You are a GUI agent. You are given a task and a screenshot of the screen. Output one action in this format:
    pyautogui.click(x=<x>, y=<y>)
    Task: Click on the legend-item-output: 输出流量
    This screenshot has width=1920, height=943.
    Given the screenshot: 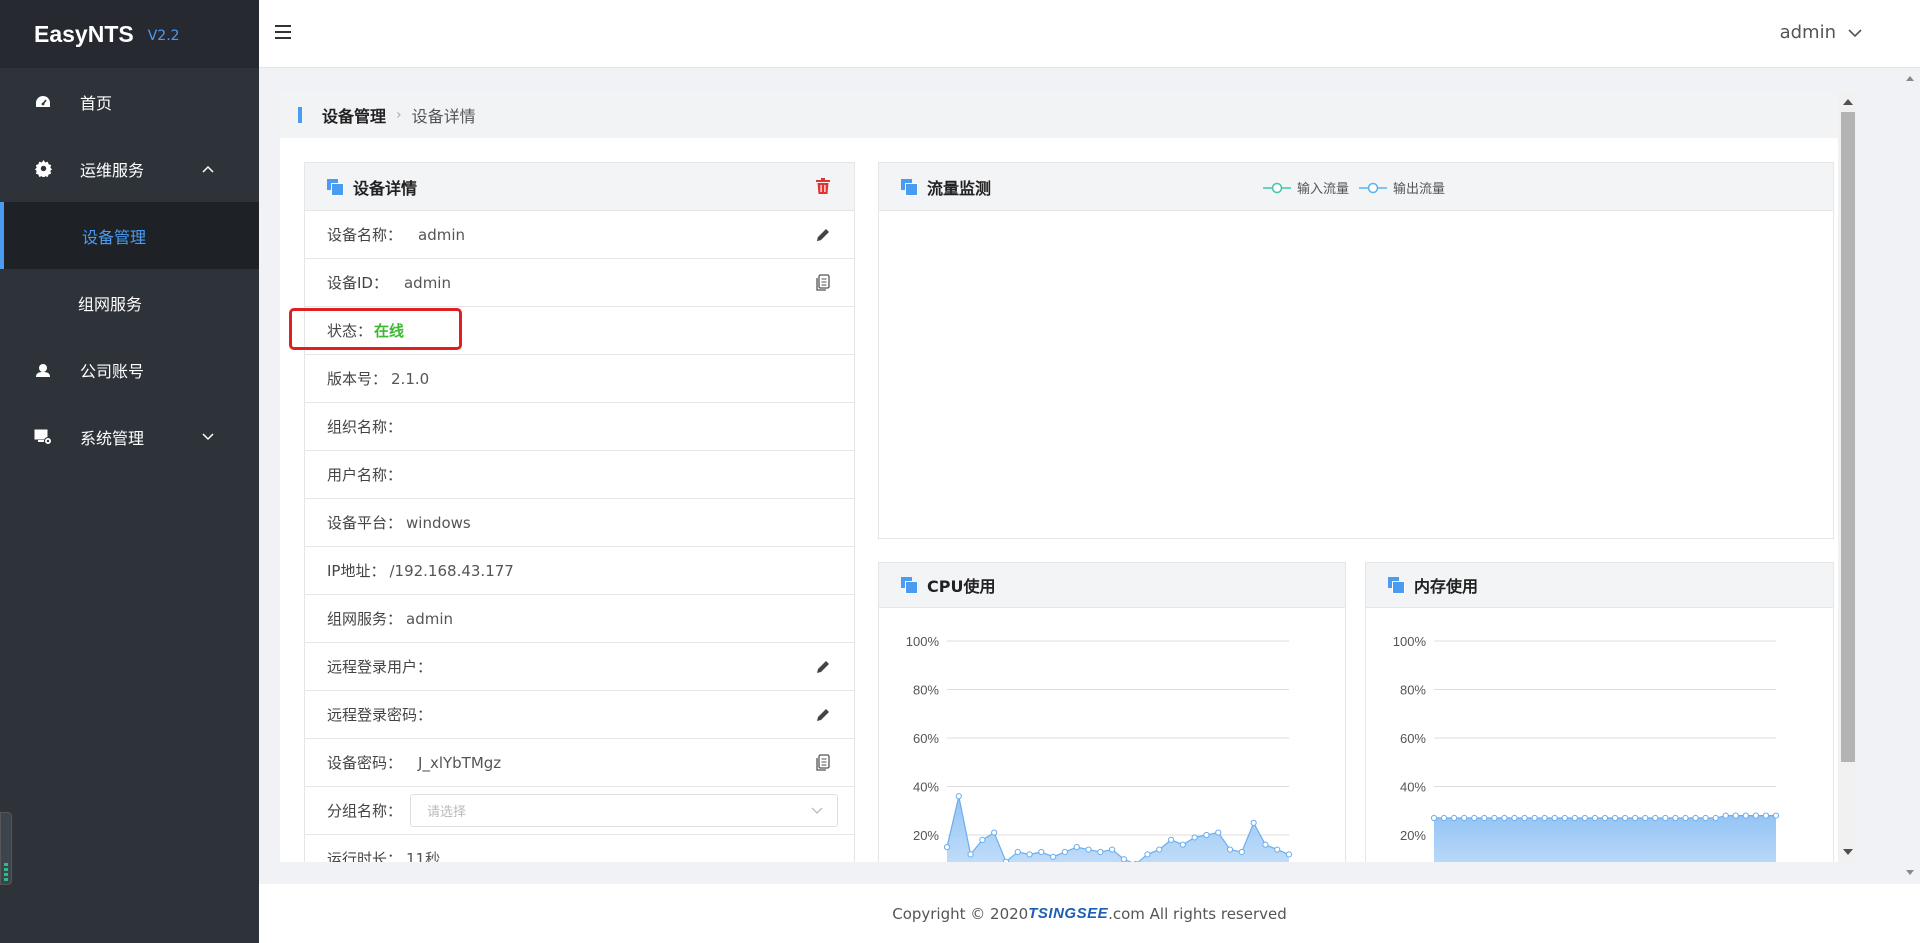 What is the action you would take?
    pyautogui.click(x=1402, y=187)
    